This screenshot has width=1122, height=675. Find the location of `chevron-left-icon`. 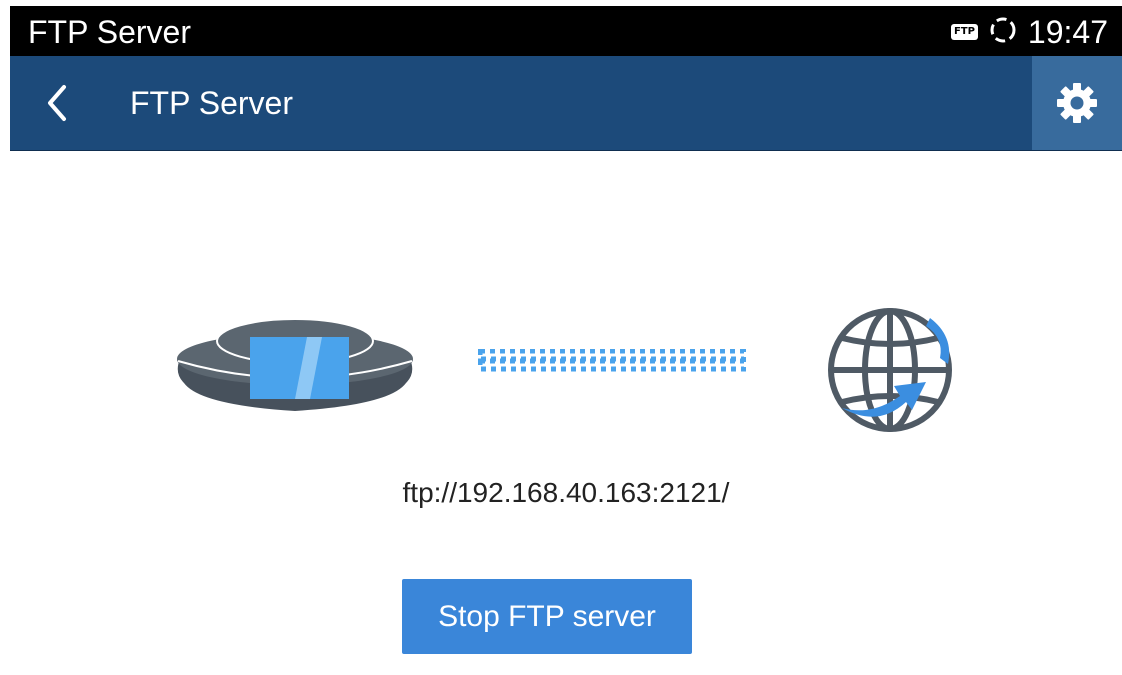

chevron-left-icon is located at coordinates (57, 103).